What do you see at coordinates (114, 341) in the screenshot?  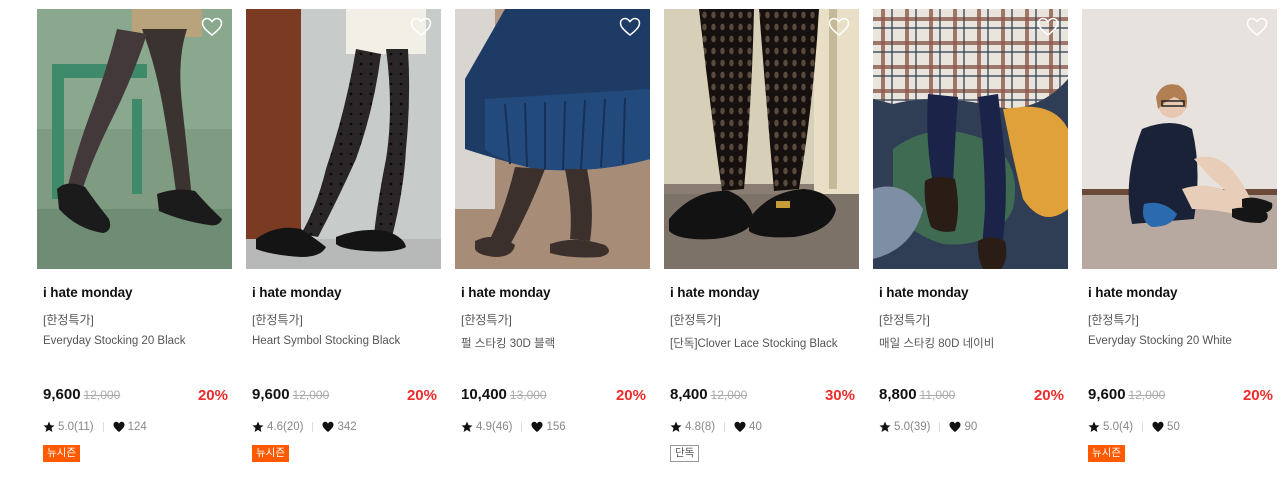 I see `product-name: Everyday Stocking 20 Black` at bounding box center [114, 341].